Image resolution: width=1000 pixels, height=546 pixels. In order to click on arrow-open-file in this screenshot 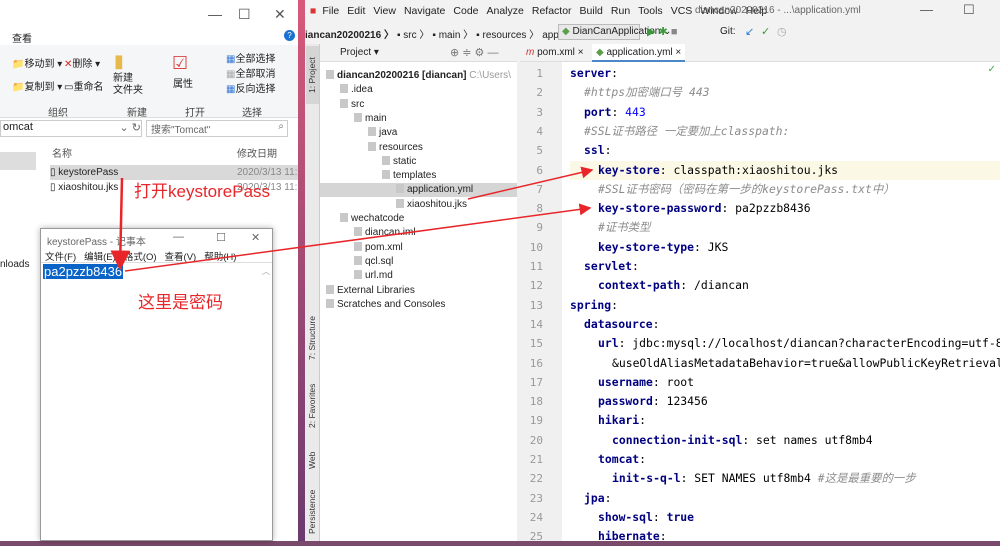, I will do `click(120, 224)`.